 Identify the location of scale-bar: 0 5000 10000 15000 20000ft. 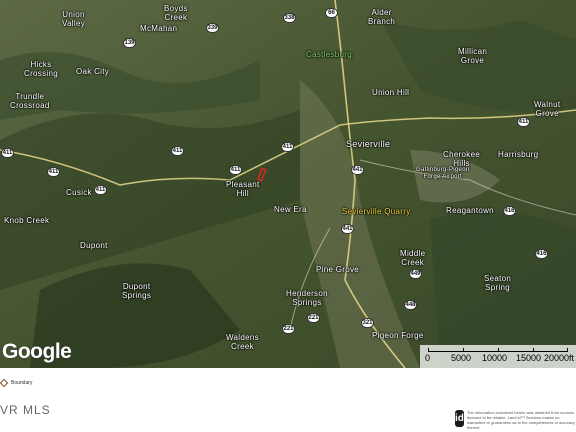
(498, 356).